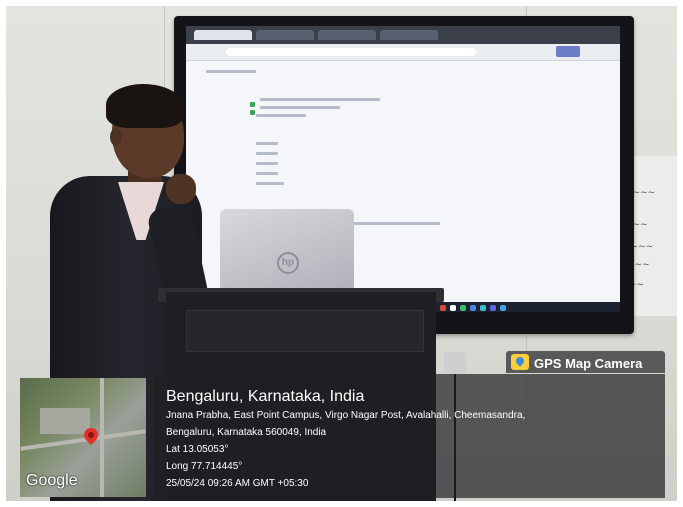 Image resolution: width=683 pixels, height=507 pixels. What do you see at coordinates (288, 263) in the screenshot?
I see `laptop-logo: hp` at bounding box center [288, 263].